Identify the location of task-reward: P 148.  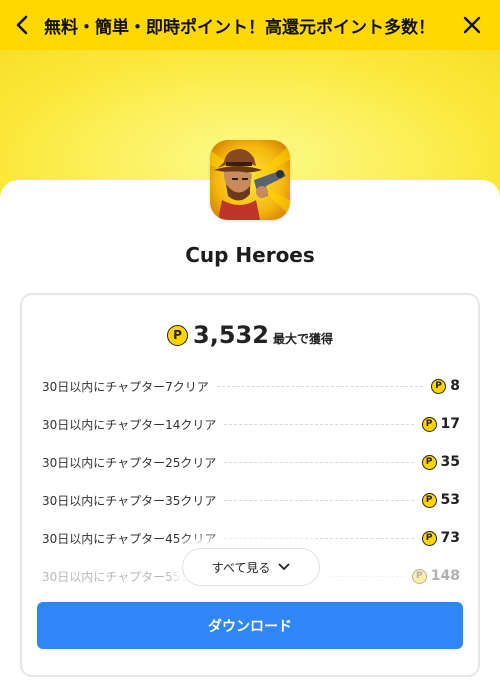
(435, 576).